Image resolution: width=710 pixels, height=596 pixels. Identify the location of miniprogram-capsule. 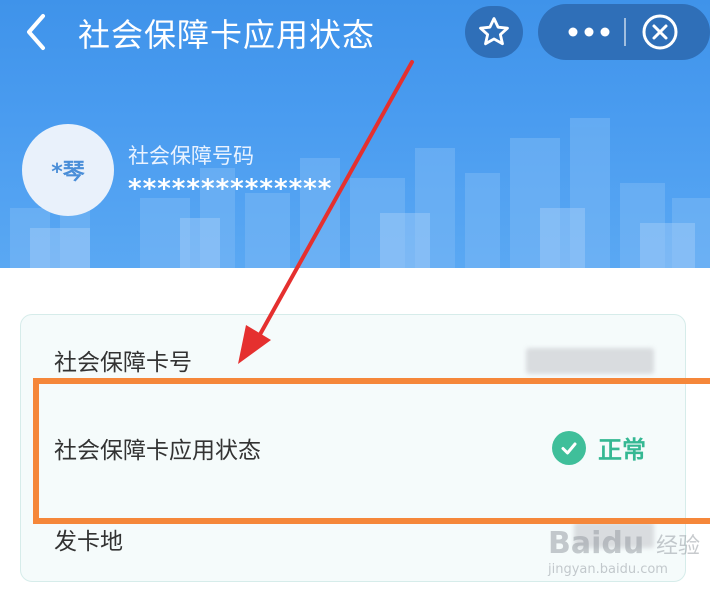
(624, 32).